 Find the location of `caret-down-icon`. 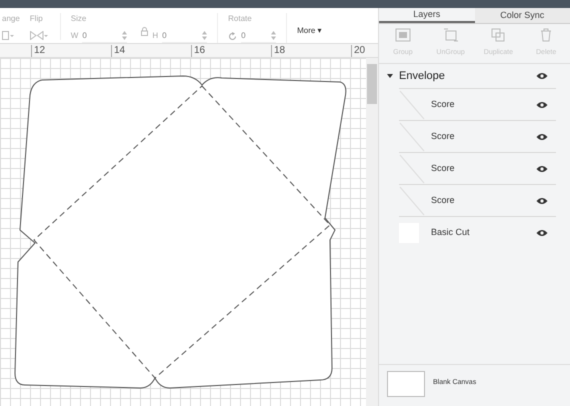

caret-down-icon is located at coordinates (390, 76).